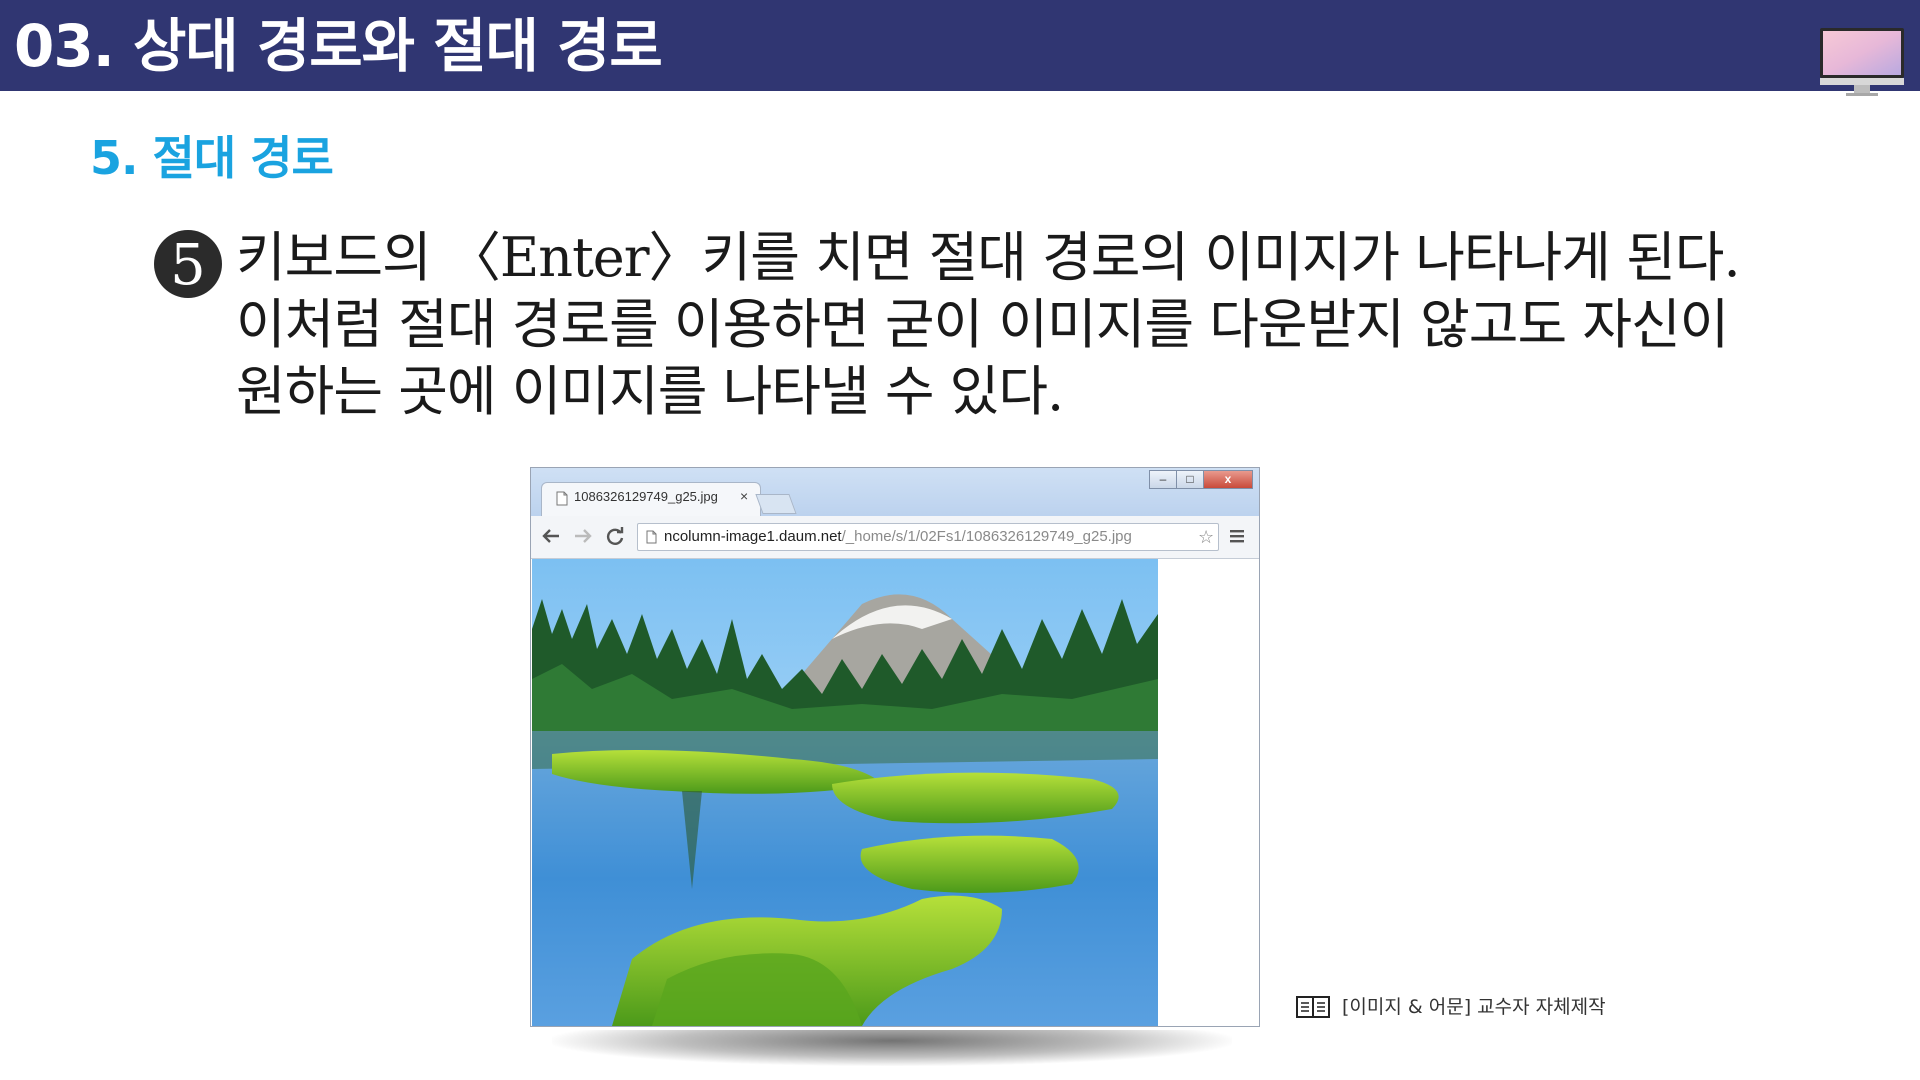  I want to click on landscape-photo, so click(845, 792).